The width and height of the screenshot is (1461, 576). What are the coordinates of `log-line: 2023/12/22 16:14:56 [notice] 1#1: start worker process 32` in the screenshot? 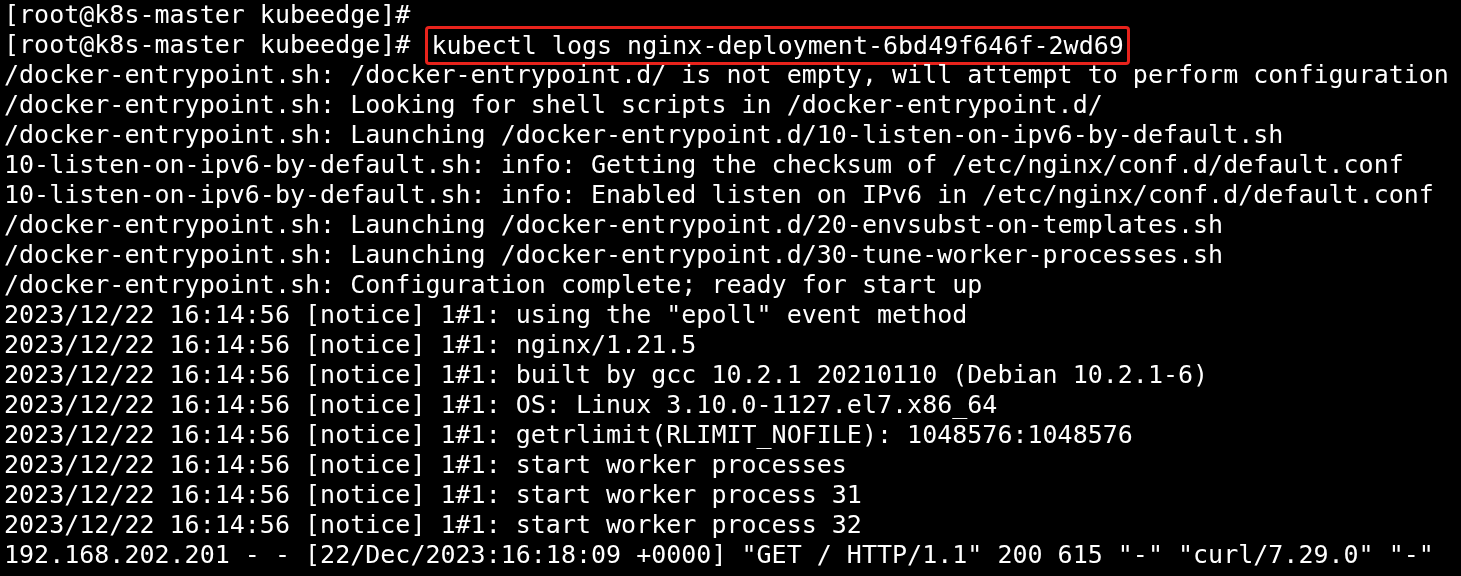 It's located at (433, 525).